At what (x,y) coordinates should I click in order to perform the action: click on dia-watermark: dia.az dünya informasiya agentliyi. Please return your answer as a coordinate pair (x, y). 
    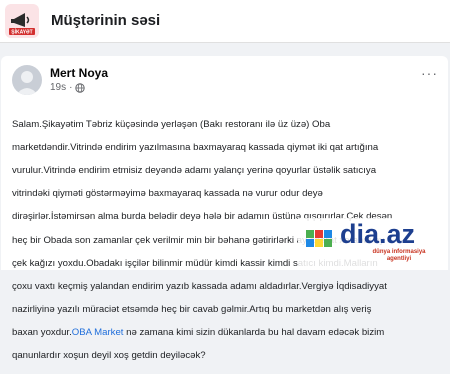
    Looking at the image, I should click on (368, 243).